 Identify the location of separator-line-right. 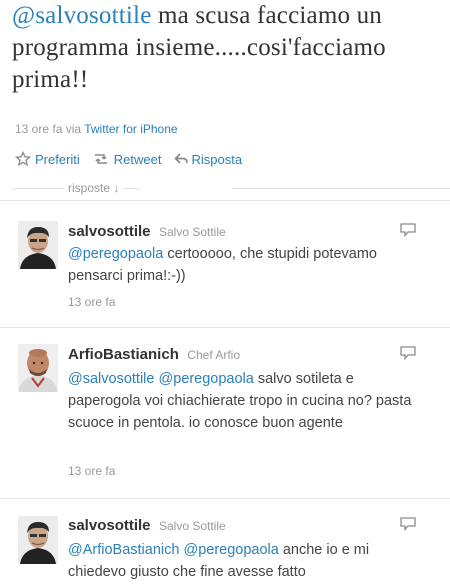
(341, 188).